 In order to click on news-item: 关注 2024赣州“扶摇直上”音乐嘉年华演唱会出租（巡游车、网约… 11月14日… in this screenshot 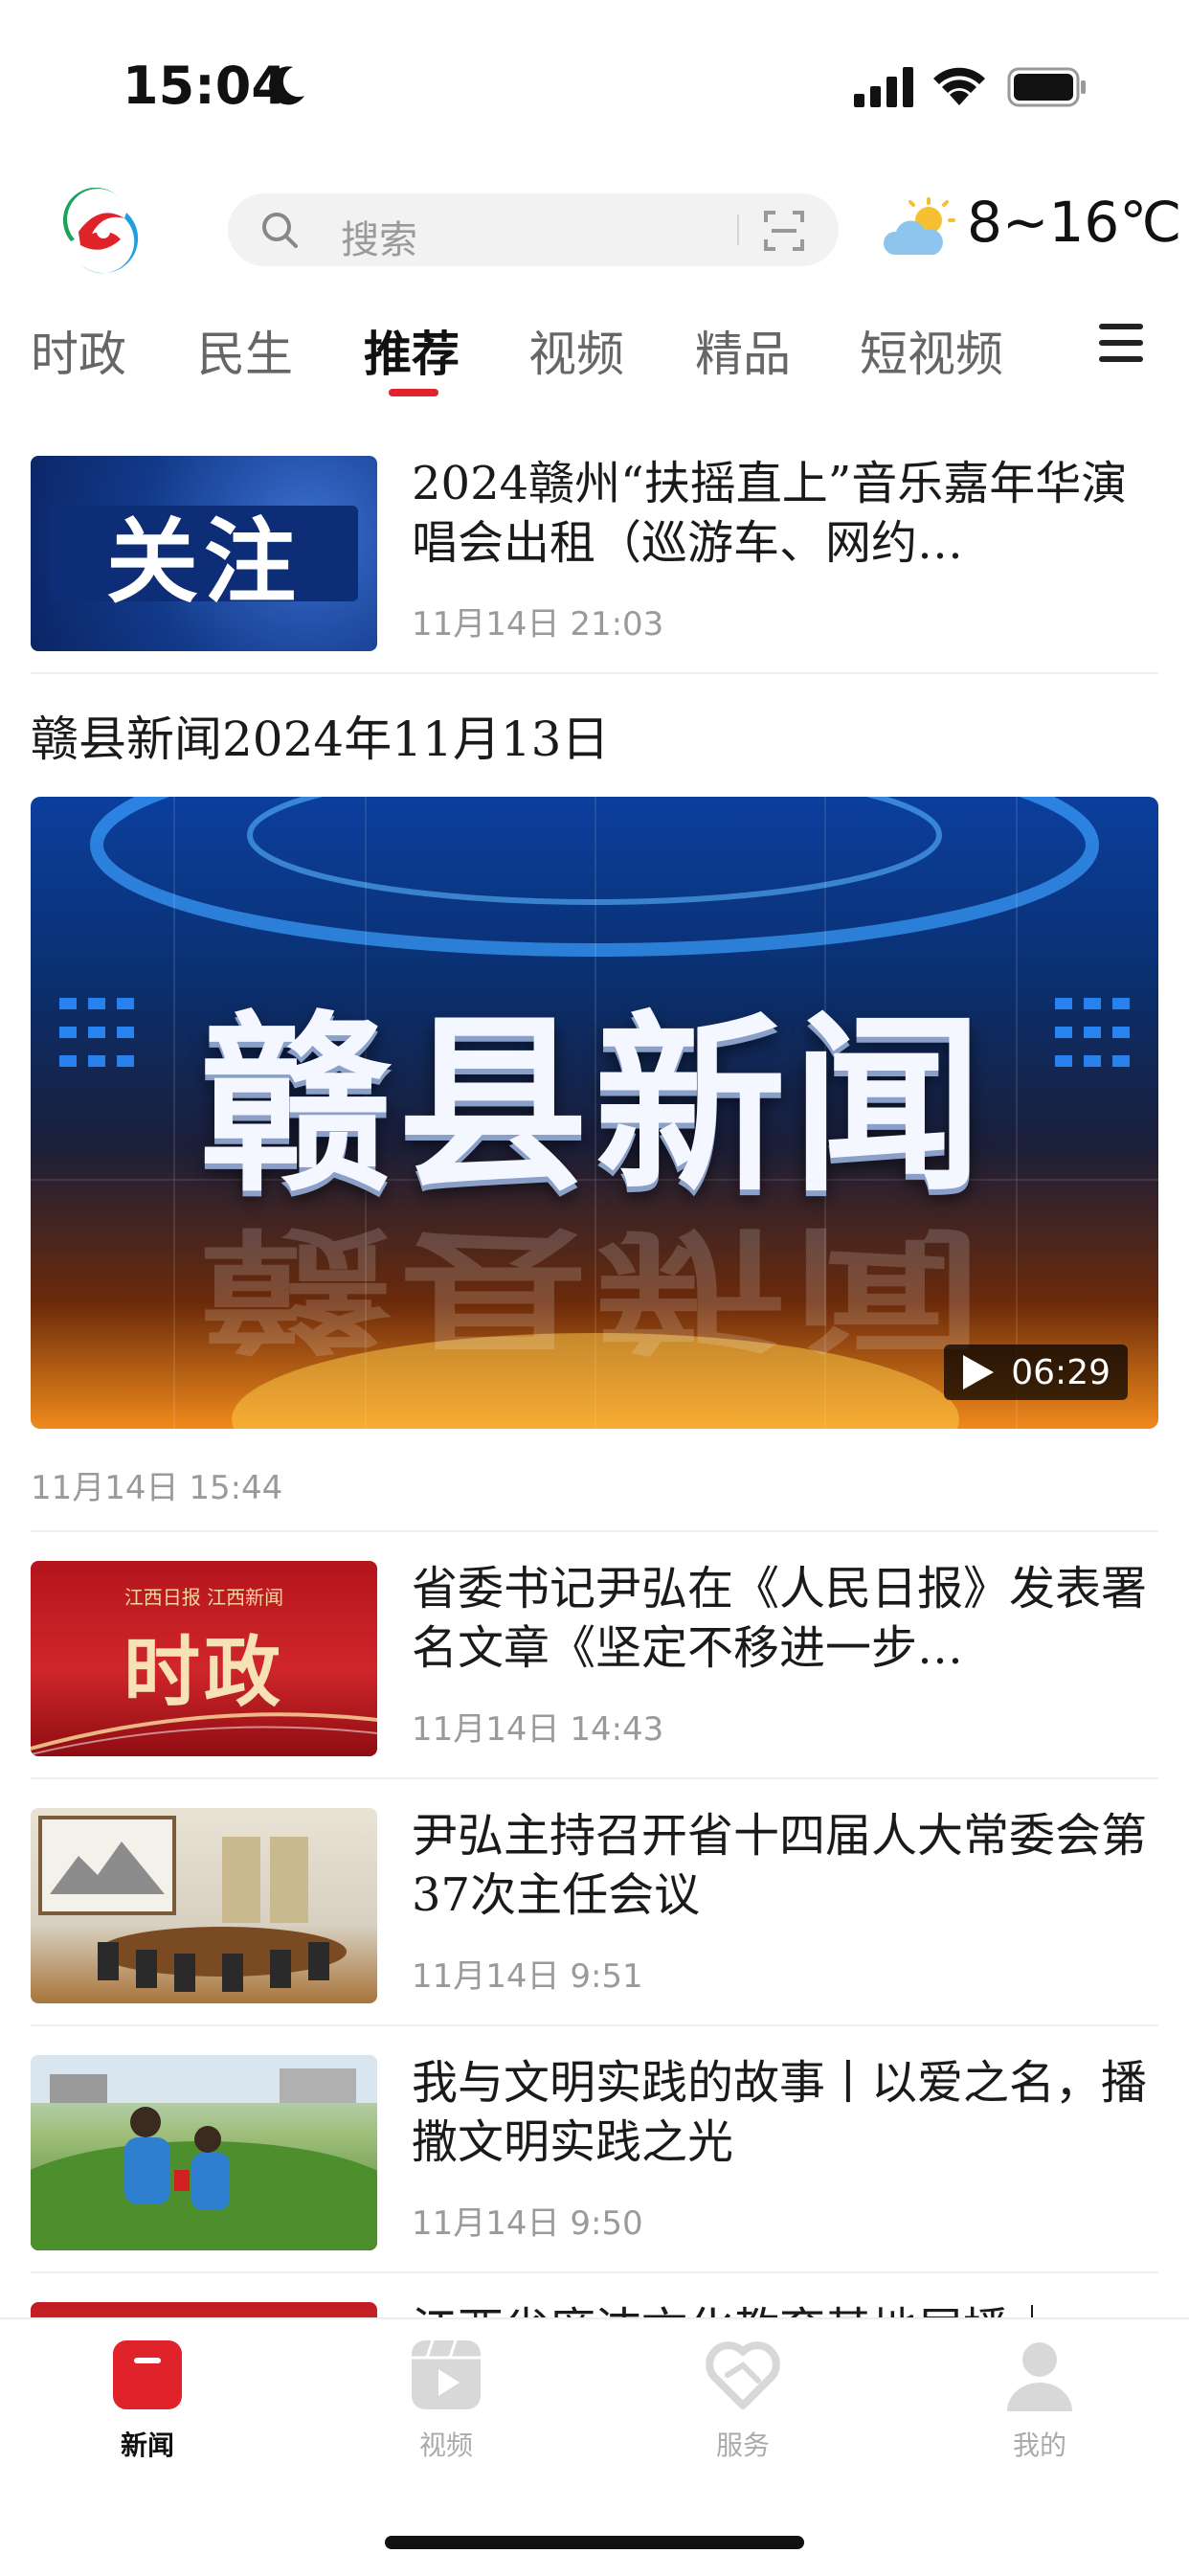, I will do `click(594, 553)`.